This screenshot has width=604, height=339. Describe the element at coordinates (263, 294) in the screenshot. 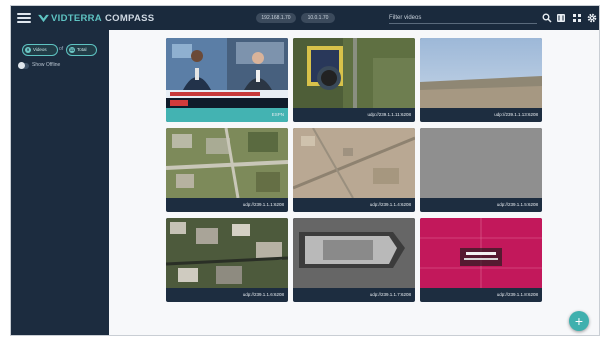

I see `video-caption: udp://239.1.1.6:6208` at that location.